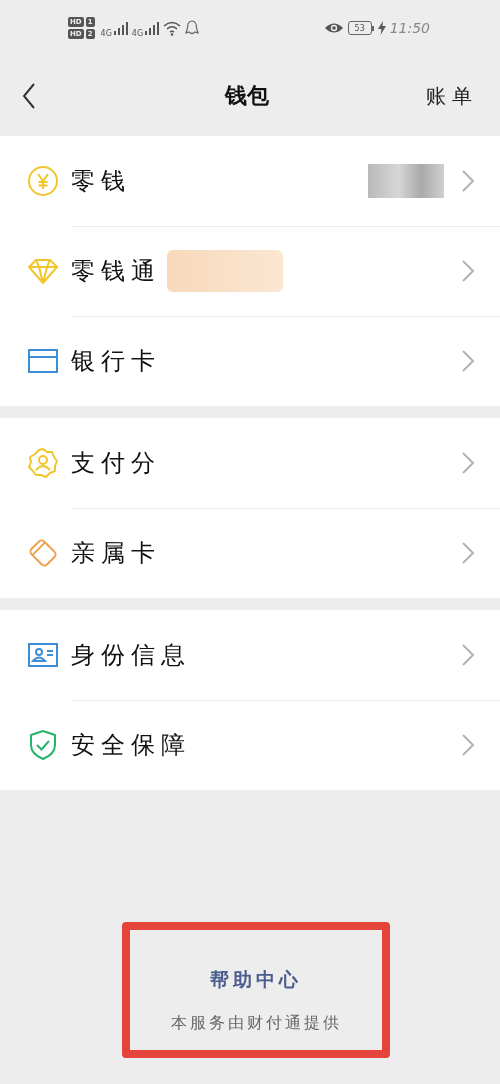 Image resolution: width=500 pixels, height=1084 pixels. I want to click on provider-note: 本服务由财付通提供, so click(256, 1023).